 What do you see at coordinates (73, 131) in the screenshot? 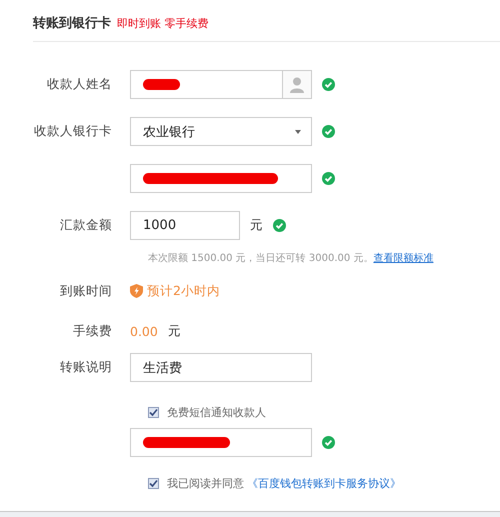
I see `field-label: 收款人银行卡` at bounding box center [73, 131].